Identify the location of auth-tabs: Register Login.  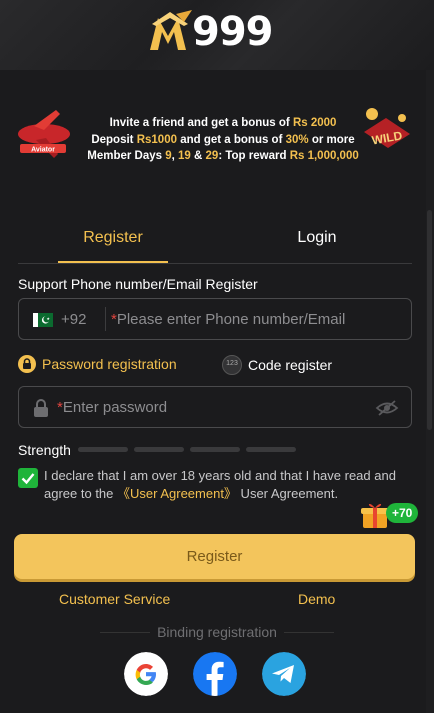
(215, 239).